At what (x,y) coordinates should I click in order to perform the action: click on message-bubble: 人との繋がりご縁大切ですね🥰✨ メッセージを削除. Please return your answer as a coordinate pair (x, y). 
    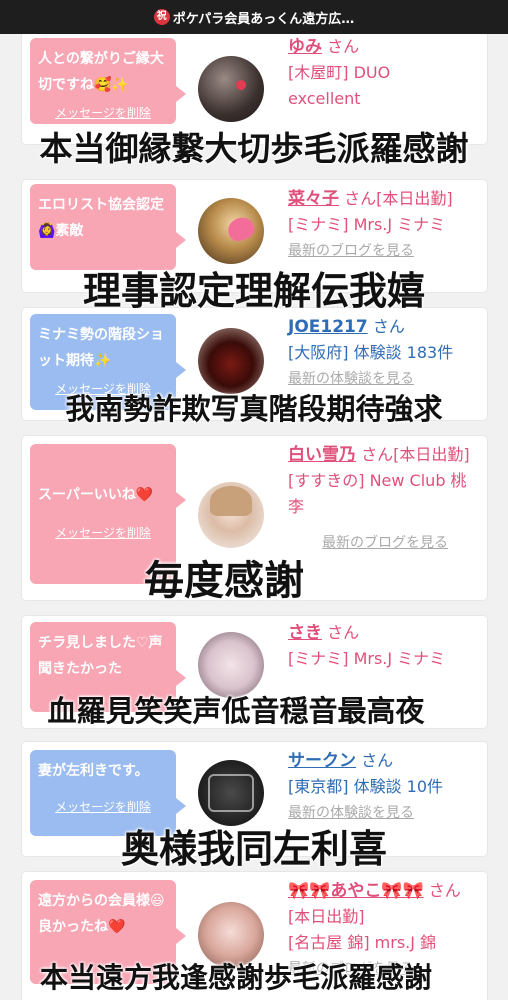
    Looking at the image, I should click on (108, 81).